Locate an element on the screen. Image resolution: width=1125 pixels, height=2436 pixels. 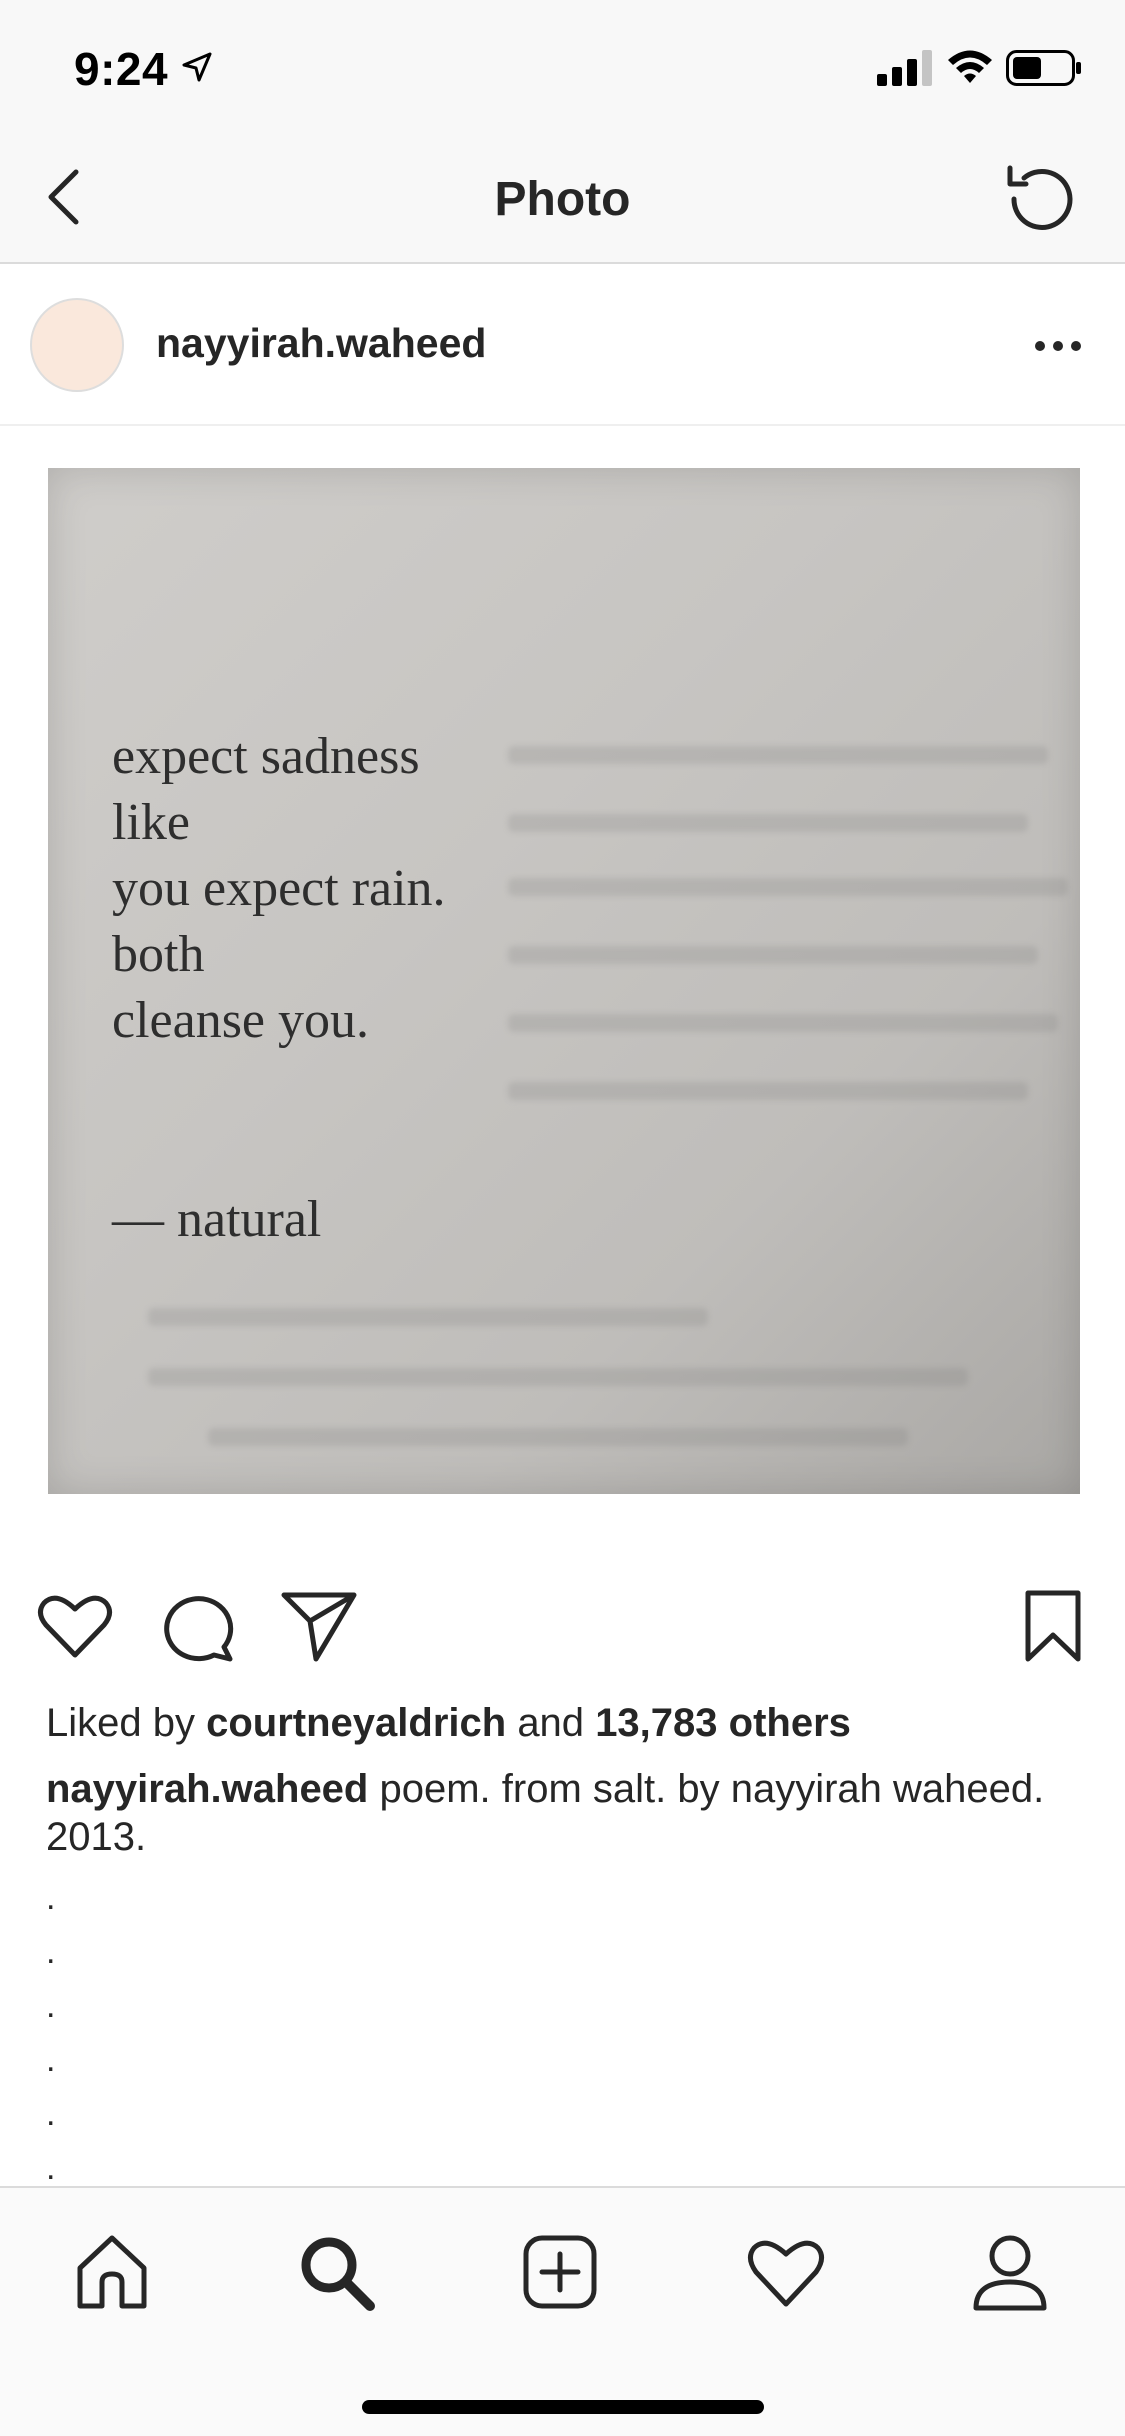
add-post-icon is located at coordinates (560, 2272).